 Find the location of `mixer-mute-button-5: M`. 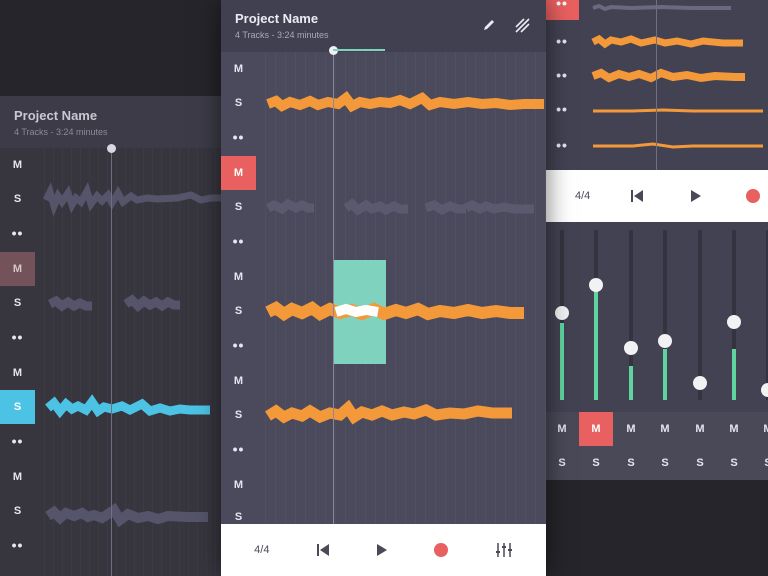

mixer-mute-button-5: M is located at coordinates (700, 429).